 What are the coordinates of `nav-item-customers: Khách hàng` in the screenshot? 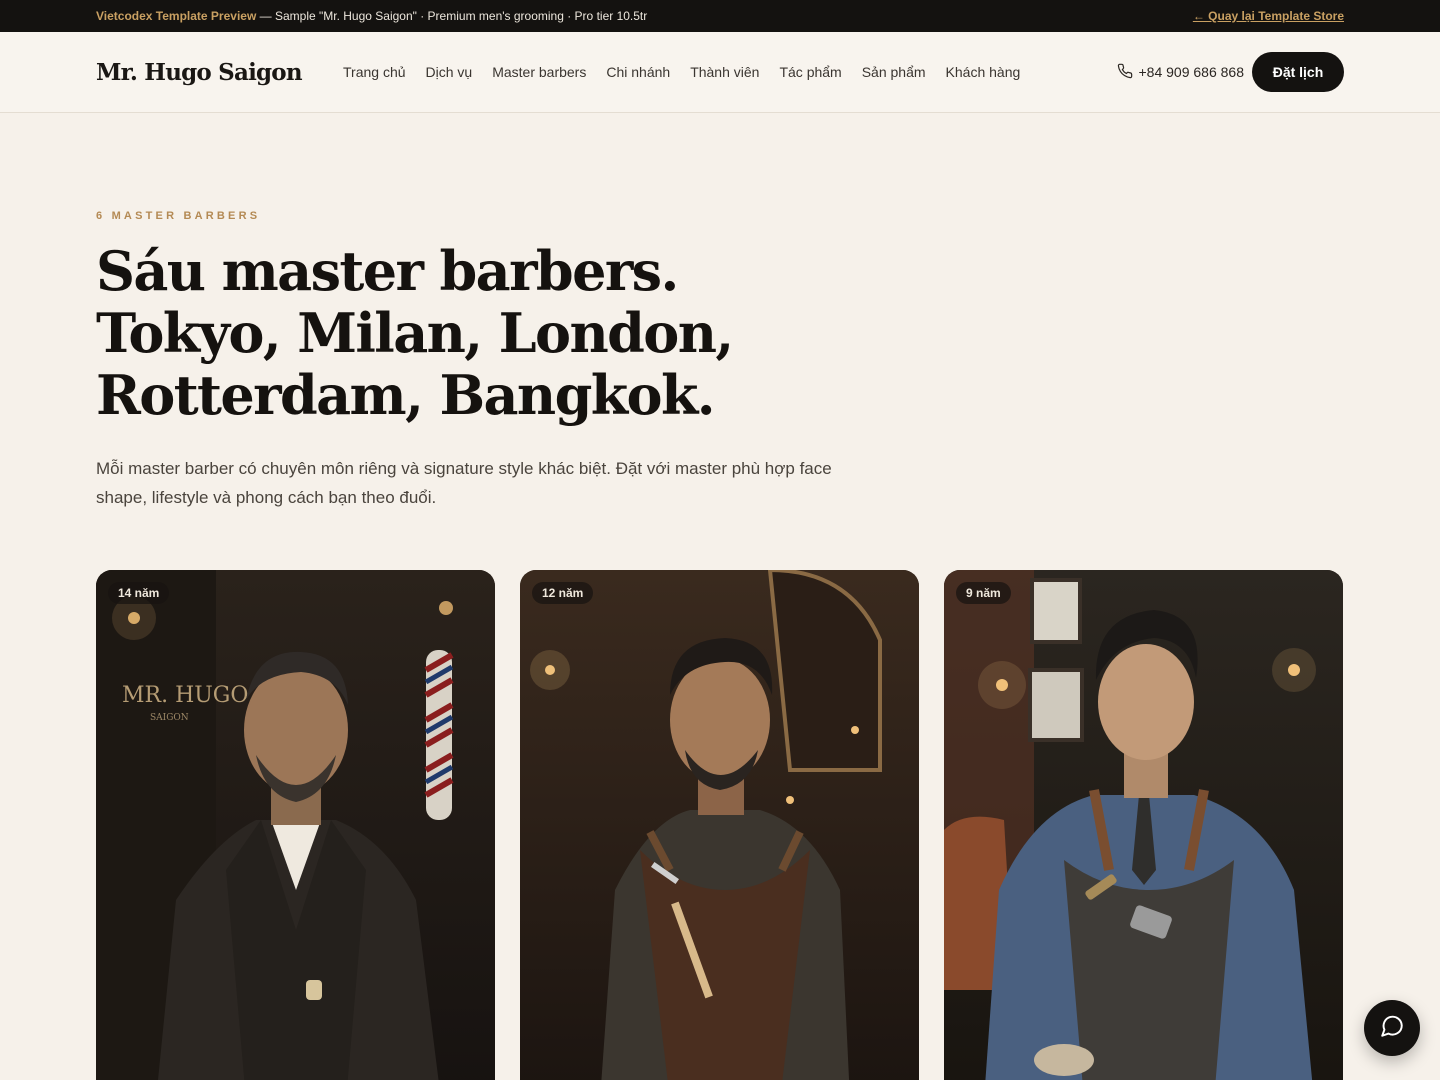 It's located at (983, 72).